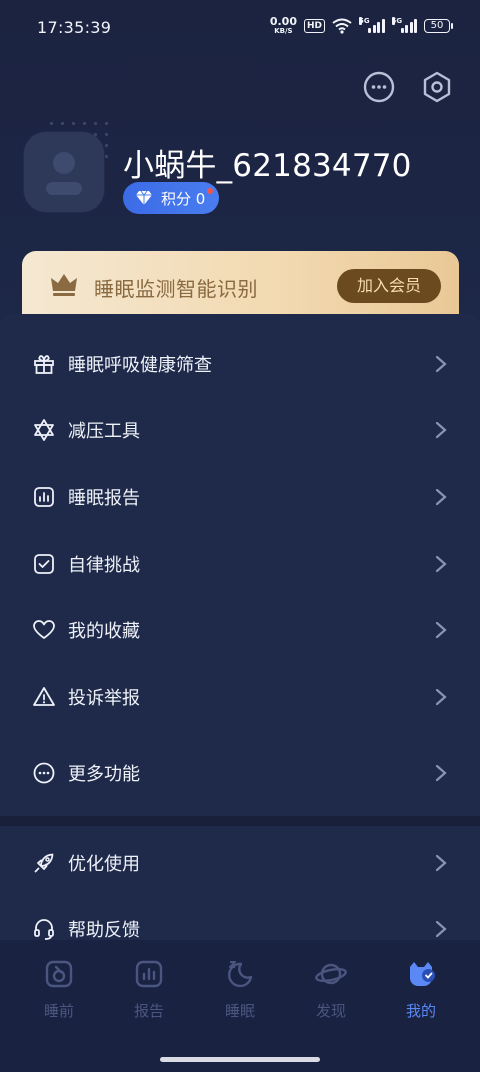  I want to click on menu-section-secondary: 优化使用 帮助反馈, so click(240, 886).